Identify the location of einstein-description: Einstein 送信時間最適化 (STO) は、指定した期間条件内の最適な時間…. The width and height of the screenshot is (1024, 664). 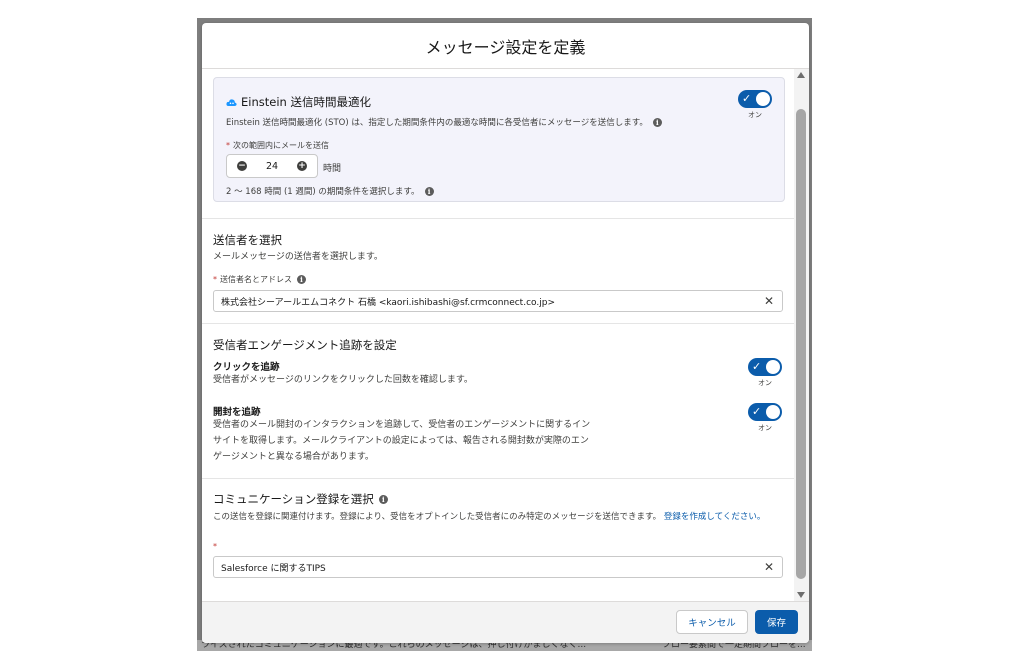
(444, 122).